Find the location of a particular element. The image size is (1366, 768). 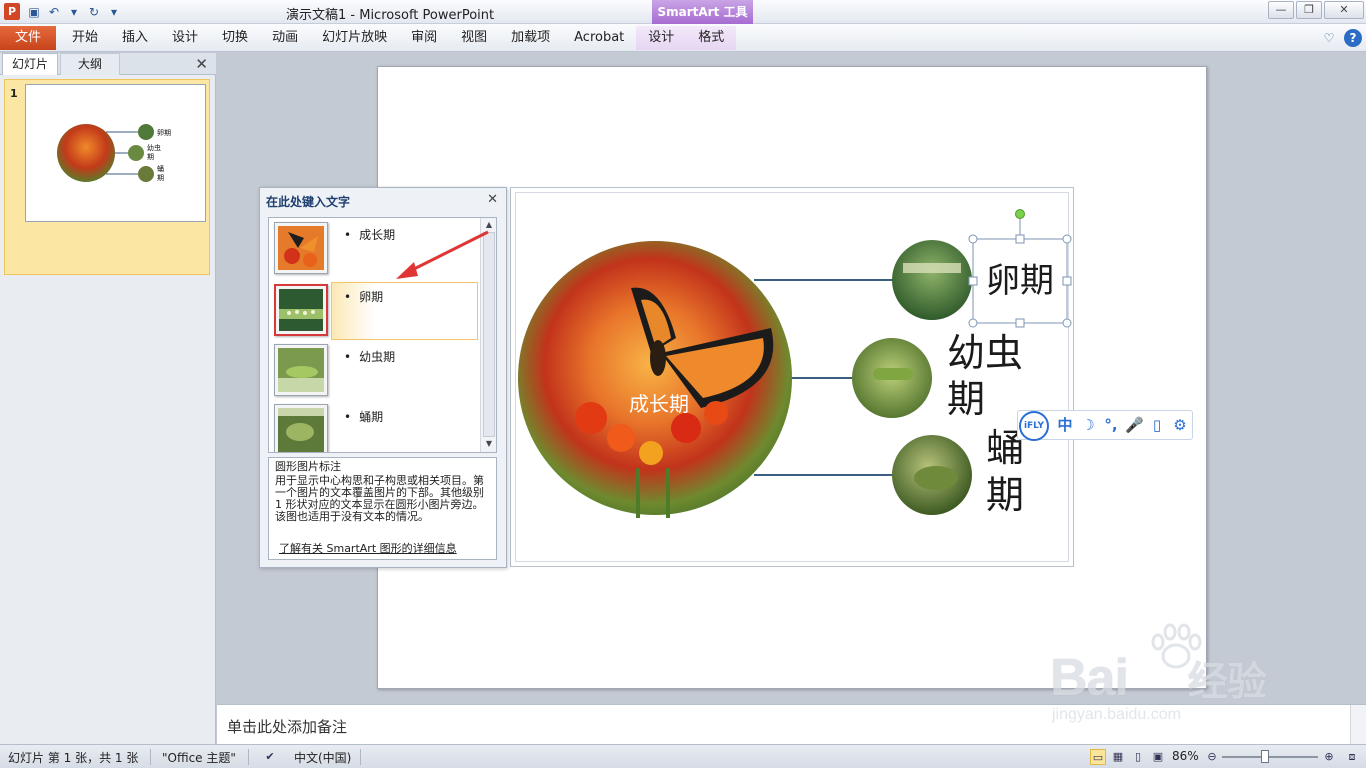

redo-icon: ↻ is located at coordinates (94, 12).